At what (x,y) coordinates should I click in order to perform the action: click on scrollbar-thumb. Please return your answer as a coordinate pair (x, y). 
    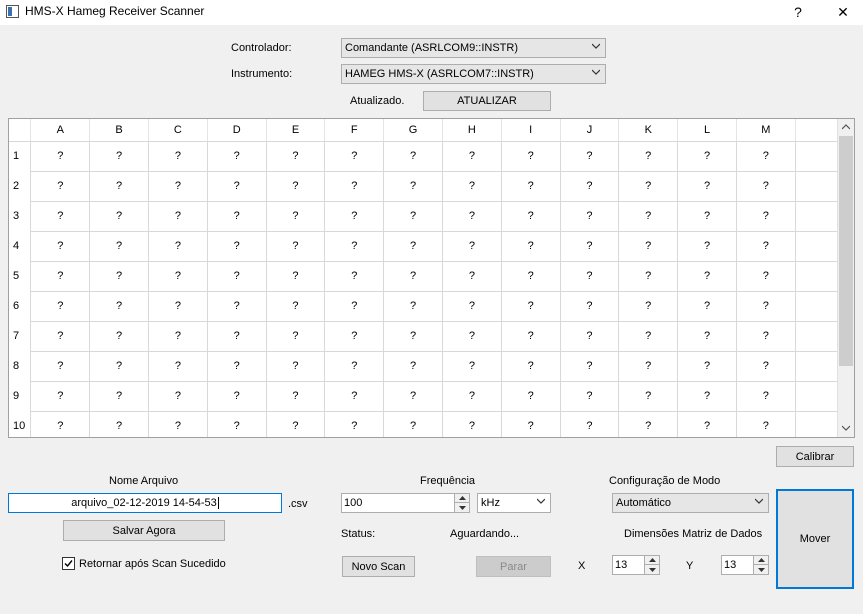
    Looking at the image, I should click on (846, 251).